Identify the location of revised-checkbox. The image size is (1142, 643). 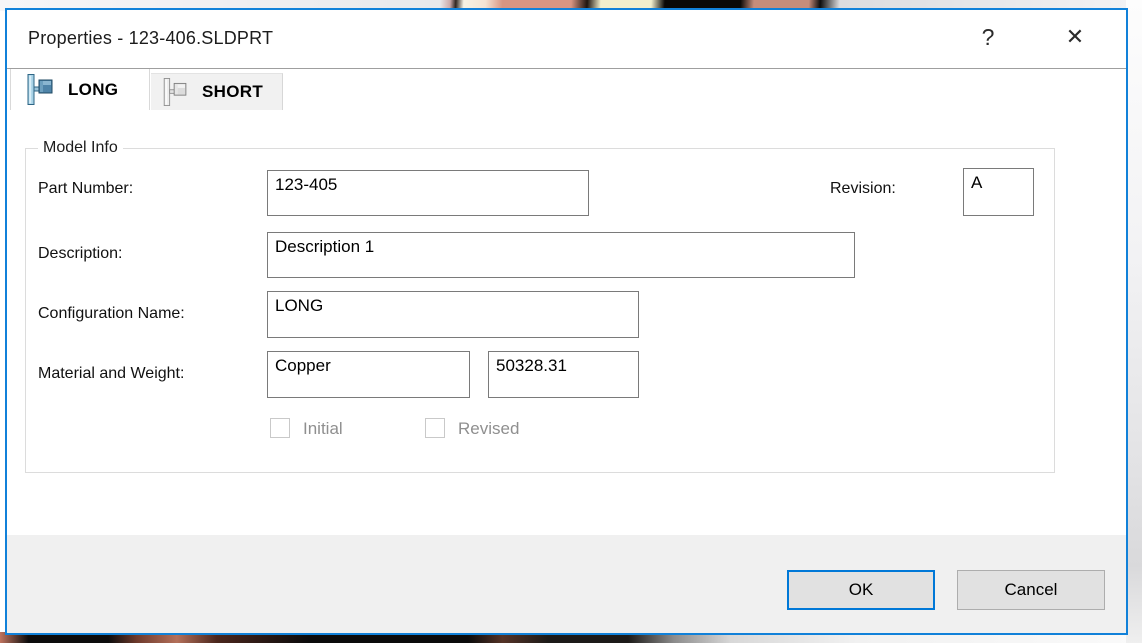
(435, 428).